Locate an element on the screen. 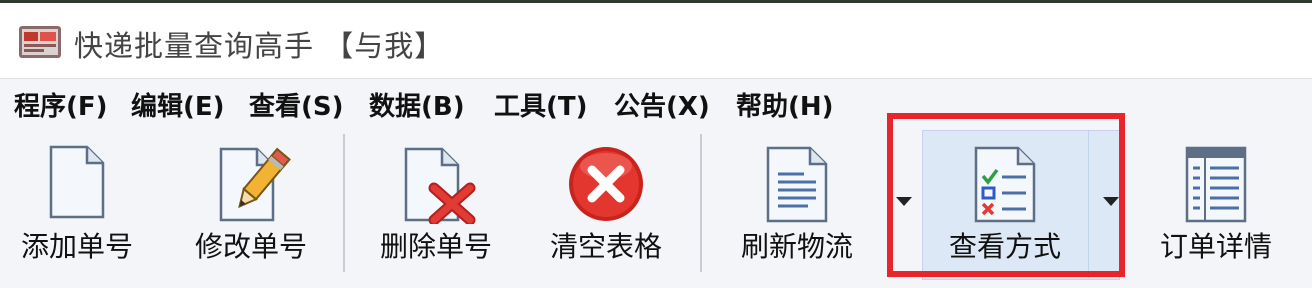  checklist-document-icon is located at coordinates (1005, 184).